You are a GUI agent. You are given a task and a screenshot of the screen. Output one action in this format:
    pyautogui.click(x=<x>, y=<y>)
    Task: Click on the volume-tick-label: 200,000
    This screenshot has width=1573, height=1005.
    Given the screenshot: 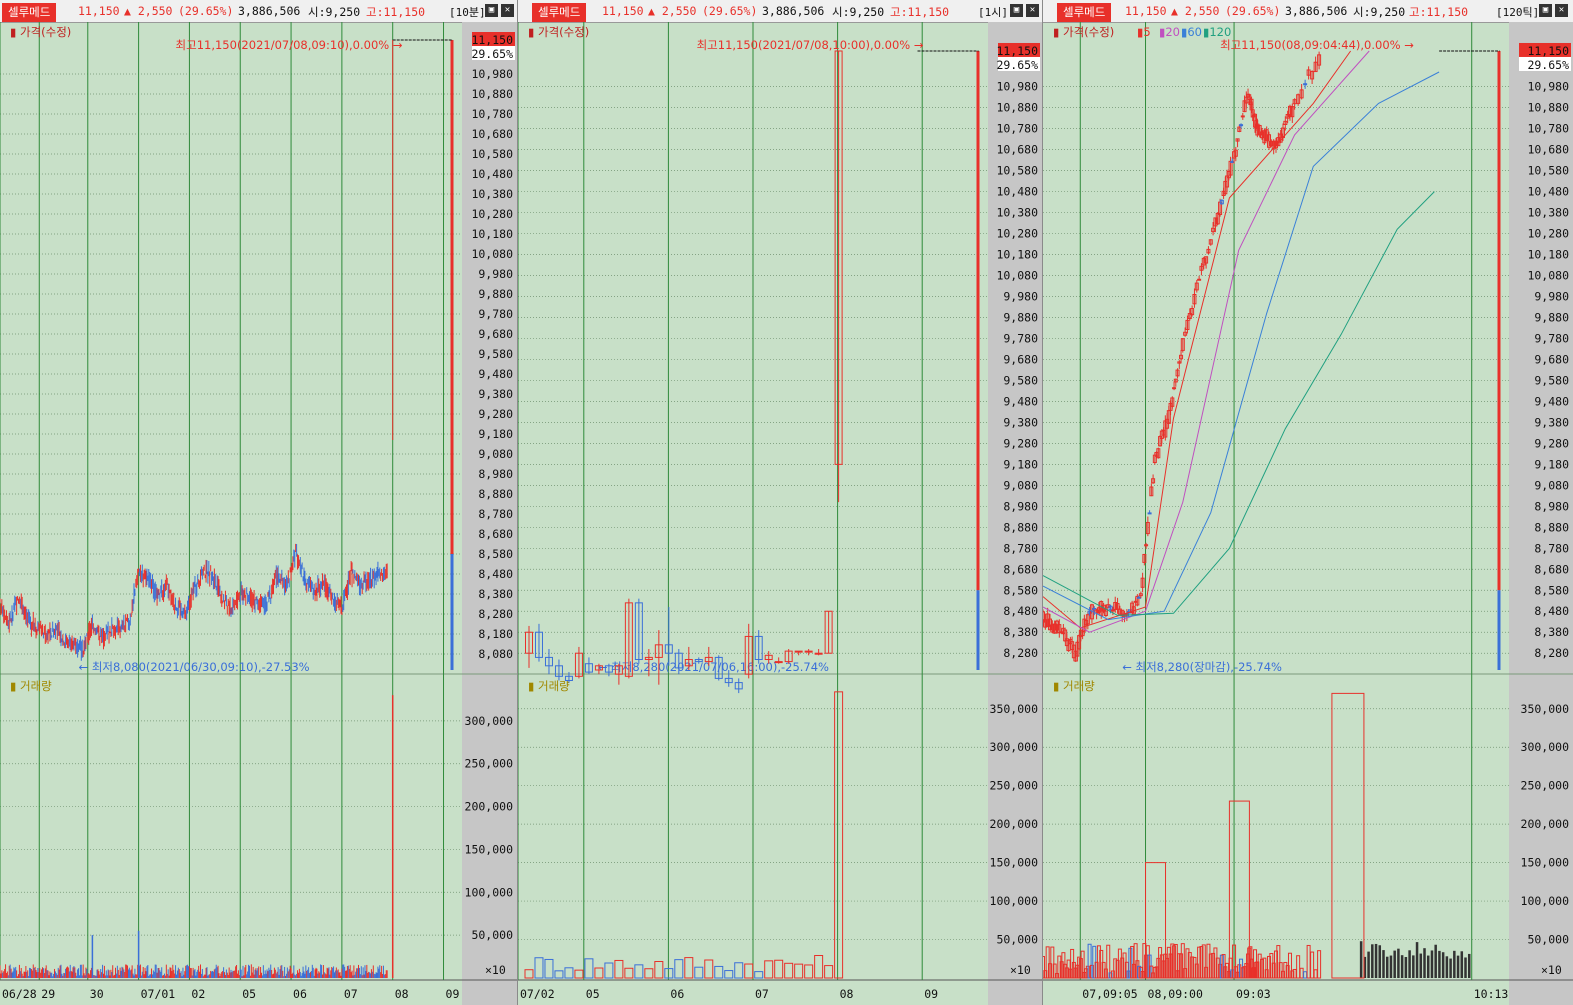 What is the action you would take?
    pyautogui.click(x=1545, y=824)
    